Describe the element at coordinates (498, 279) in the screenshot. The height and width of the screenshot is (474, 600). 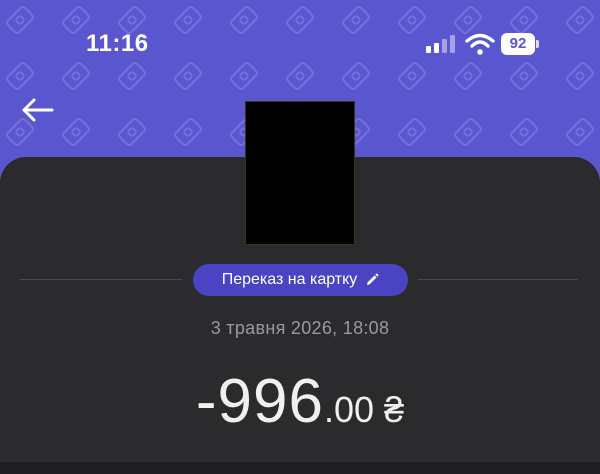
I see `divider-right` at that location.